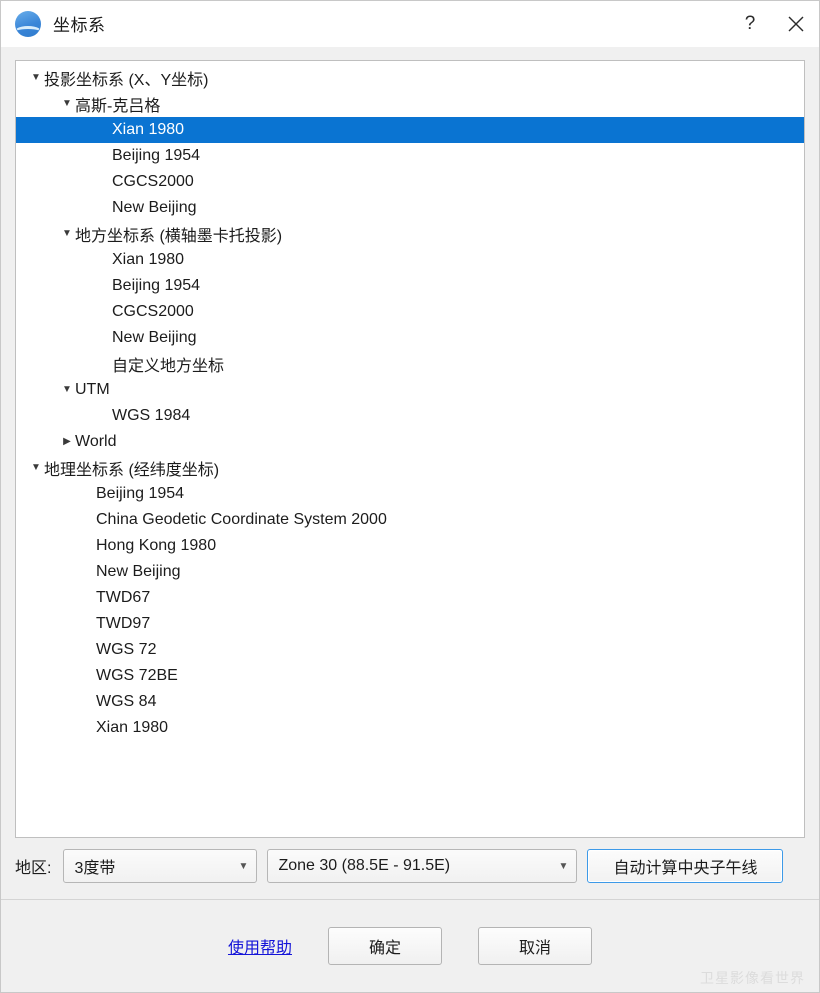  I want to click on tree-item: ▼ UTM, so click(410, 390).